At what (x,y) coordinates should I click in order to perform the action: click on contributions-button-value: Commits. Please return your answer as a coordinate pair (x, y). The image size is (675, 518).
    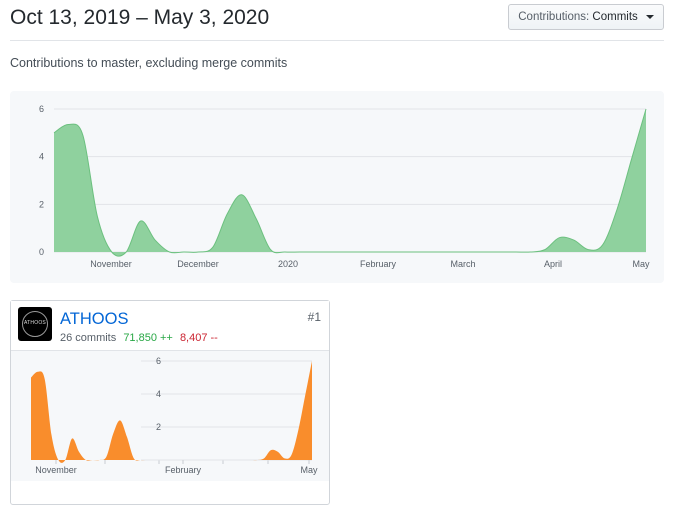
    Looking at the image, I should click on (615, 17).